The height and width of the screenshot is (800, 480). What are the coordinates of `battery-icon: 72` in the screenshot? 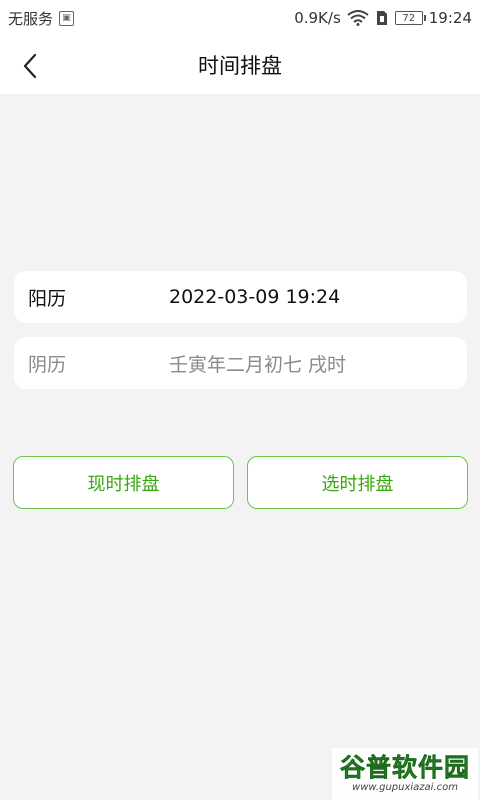 It's located at (410, 18).